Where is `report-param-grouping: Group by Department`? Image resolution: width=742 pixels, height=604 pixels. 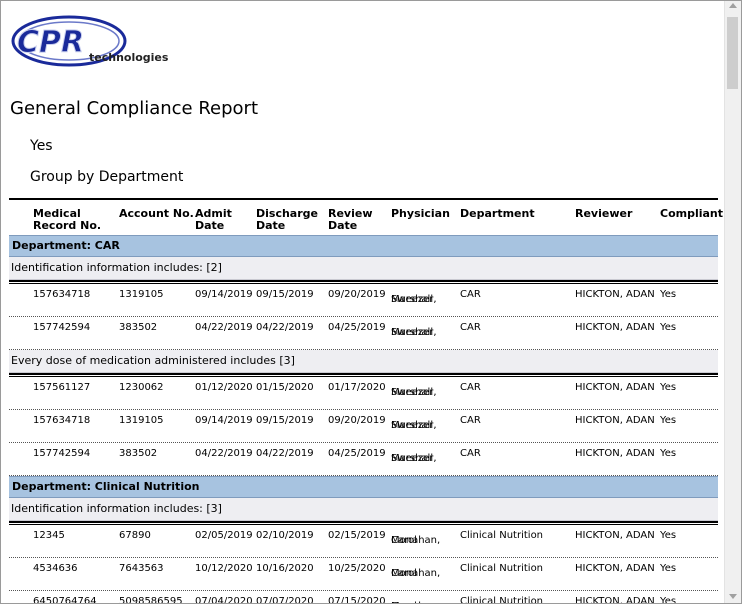 report-param-grouping: Group by Department is located at coordinates (107, 177).